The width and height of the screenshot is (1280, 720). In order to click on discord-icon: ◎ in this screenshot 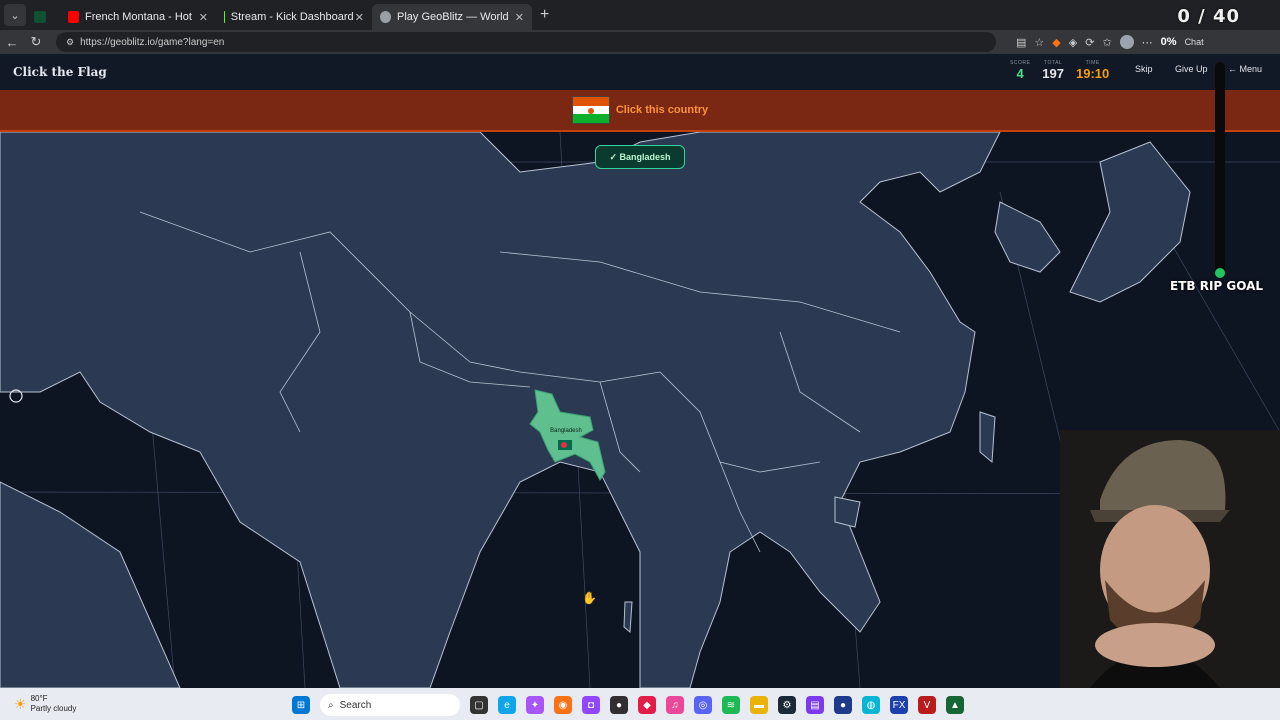, I will do `click(703, 705)`.